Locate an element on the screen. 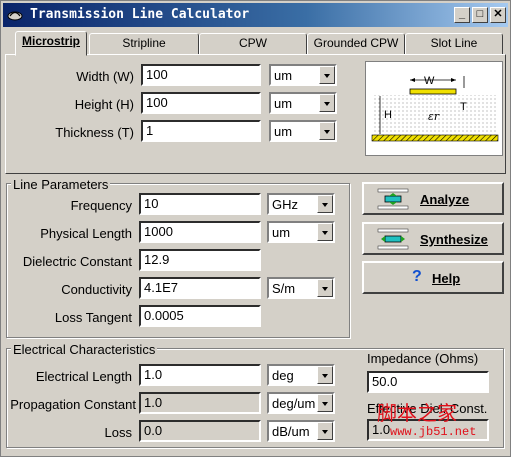 The image size is (511, 457). propagation-constant-unit-select: deg/um is located at coordinates (301, 403).